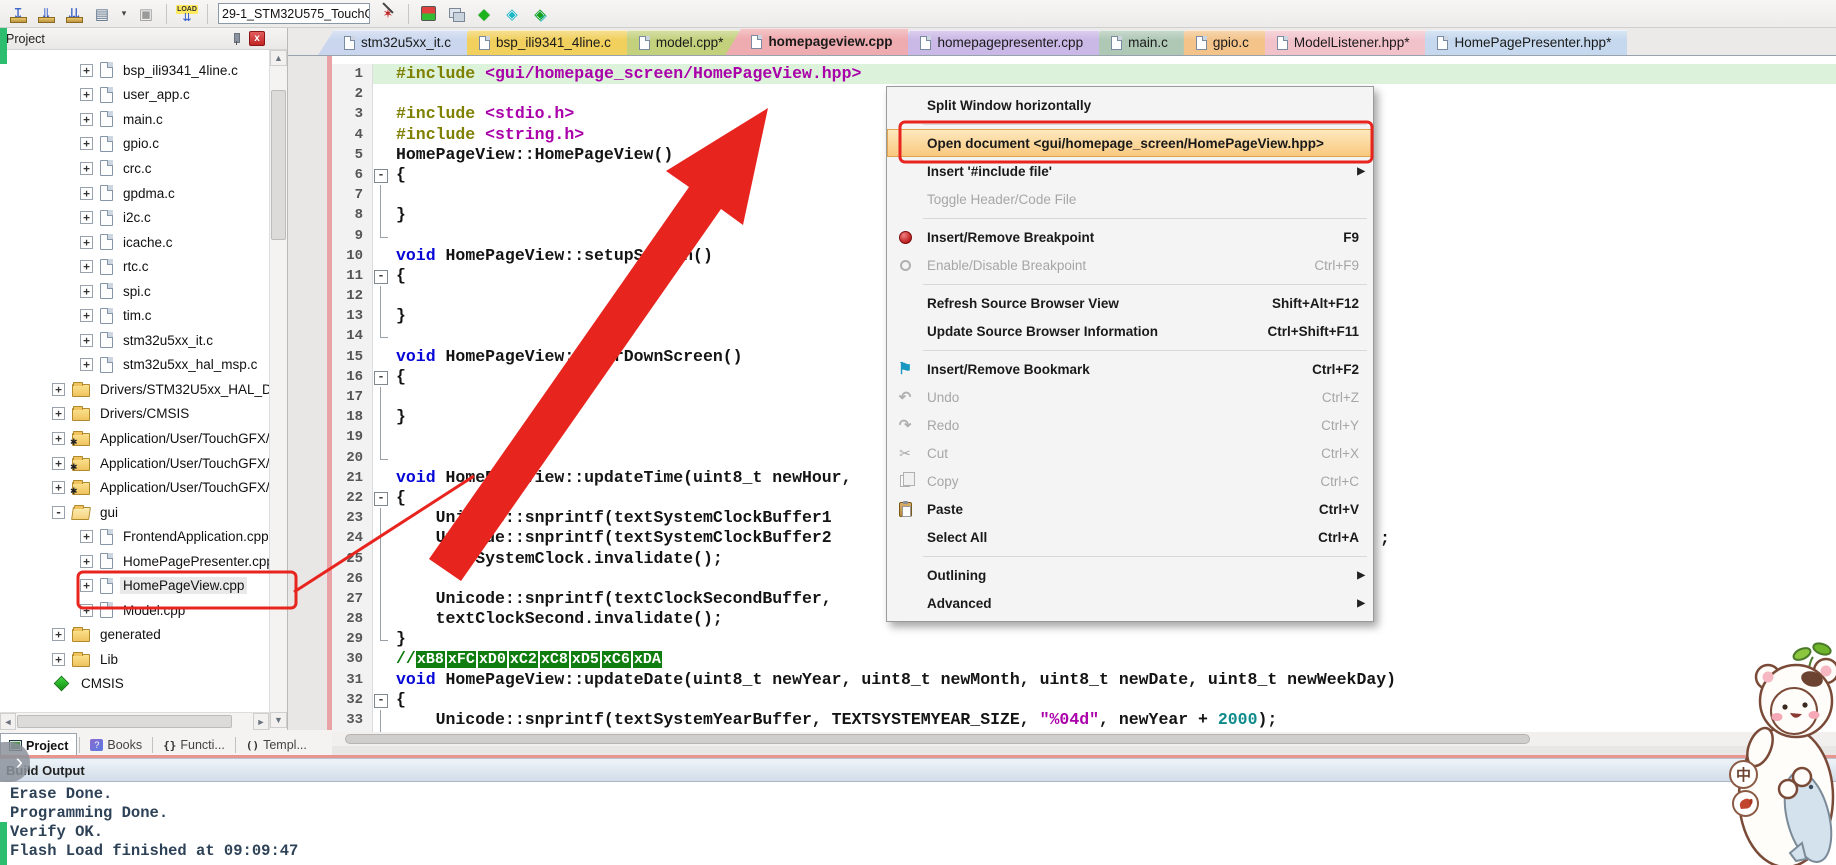  Describe the element at coordinates (484, 14) in the screenshot. I see `manage-rte-icon: ◆` at that location.